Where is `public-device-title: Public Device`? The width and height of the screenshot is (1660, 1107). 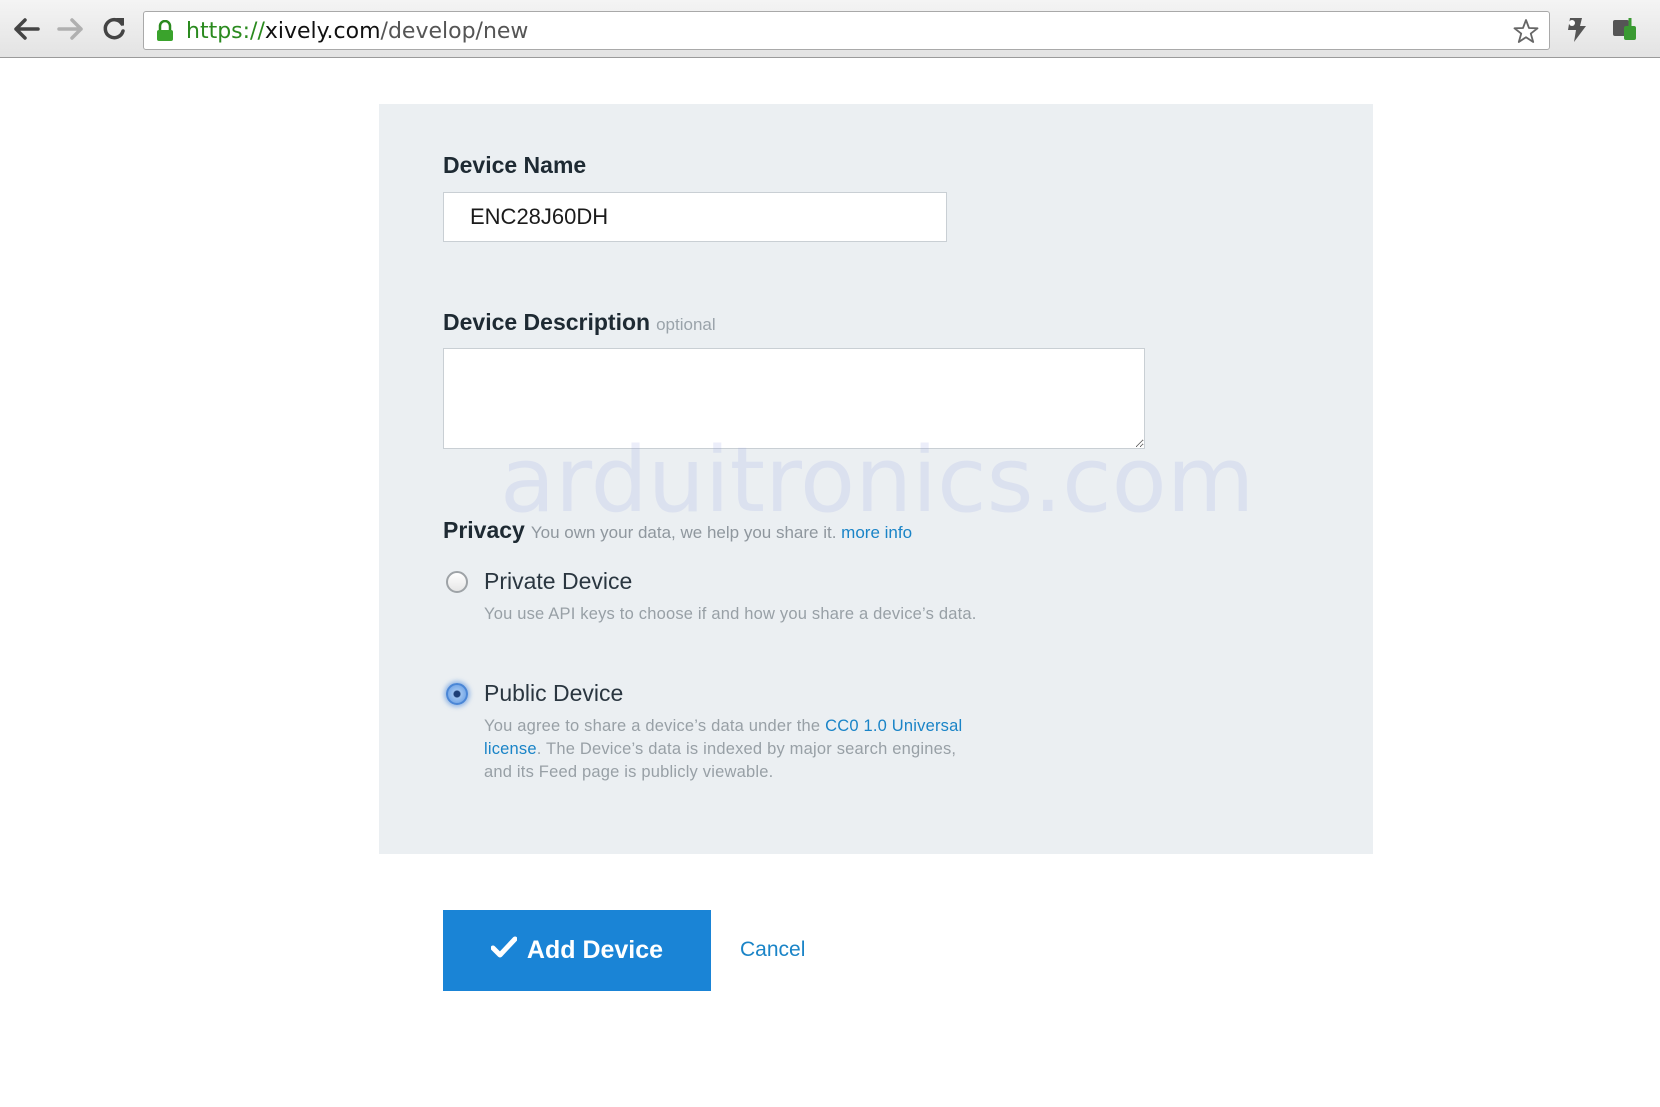
public-device-title: Public Device is located at coordinates (554, 693).